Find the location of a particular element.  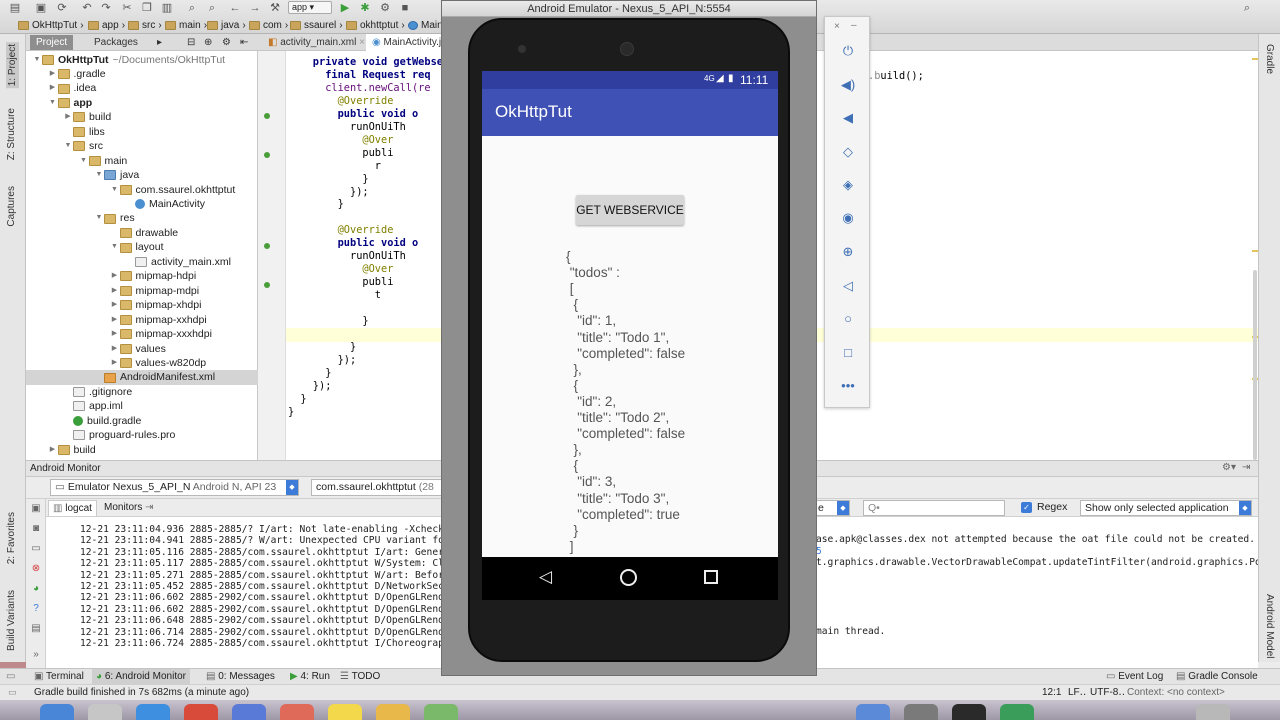

mail-icon is located at coordinates (249, 712).